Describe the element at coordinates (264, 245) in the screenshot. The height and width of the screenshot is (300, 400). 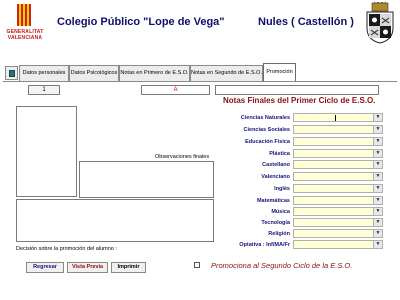
I see `subject-label-optativa: Optativa : Inf/MA/Fr` at that location.